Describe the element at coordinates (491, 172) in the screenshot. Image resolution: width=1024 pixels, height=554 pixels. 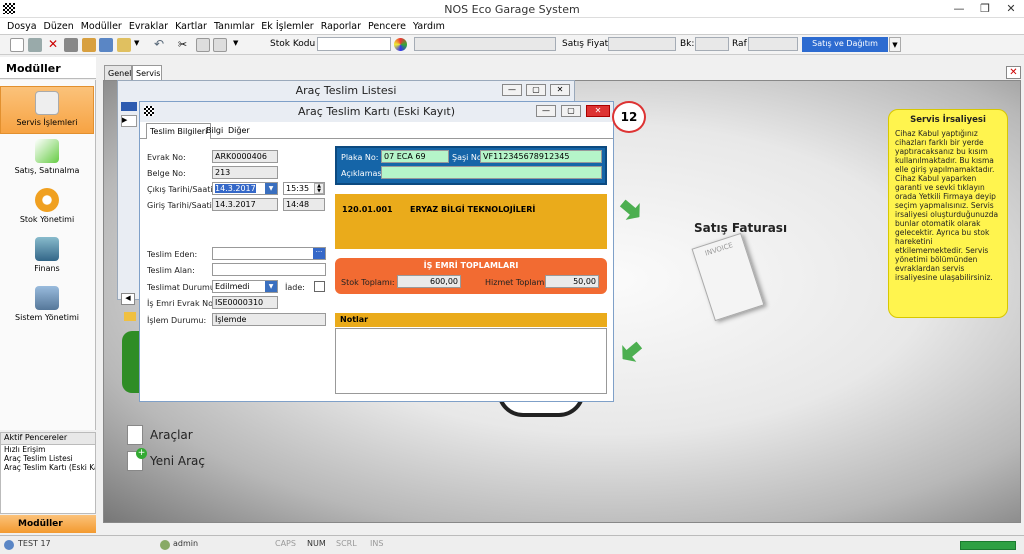
I see `aciklamasi-field` at that location.